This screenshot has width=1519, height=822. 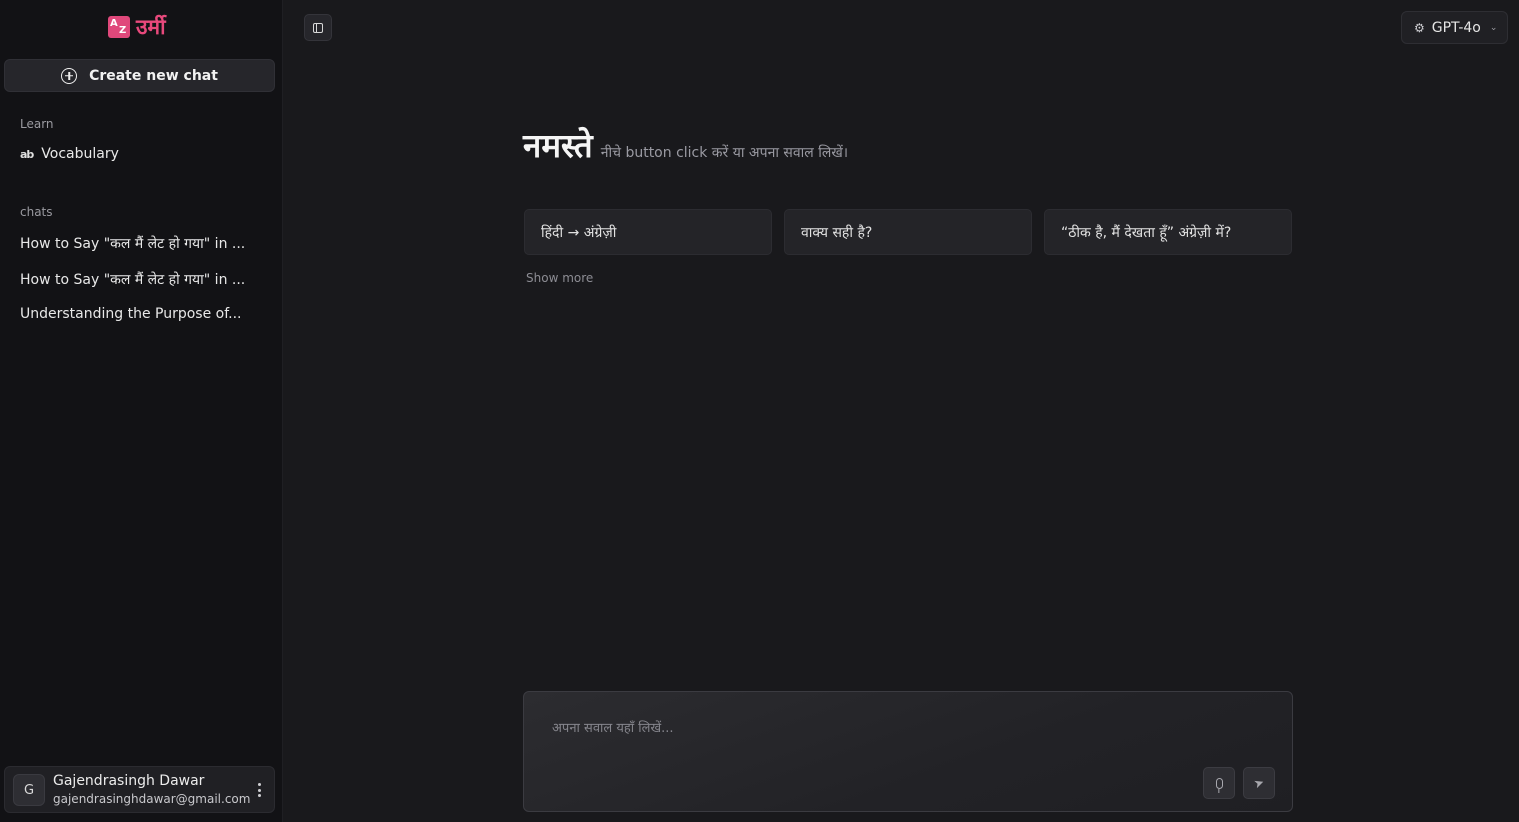 I want to click on model-label: GPT-4o, so click(x=1456, y=27).